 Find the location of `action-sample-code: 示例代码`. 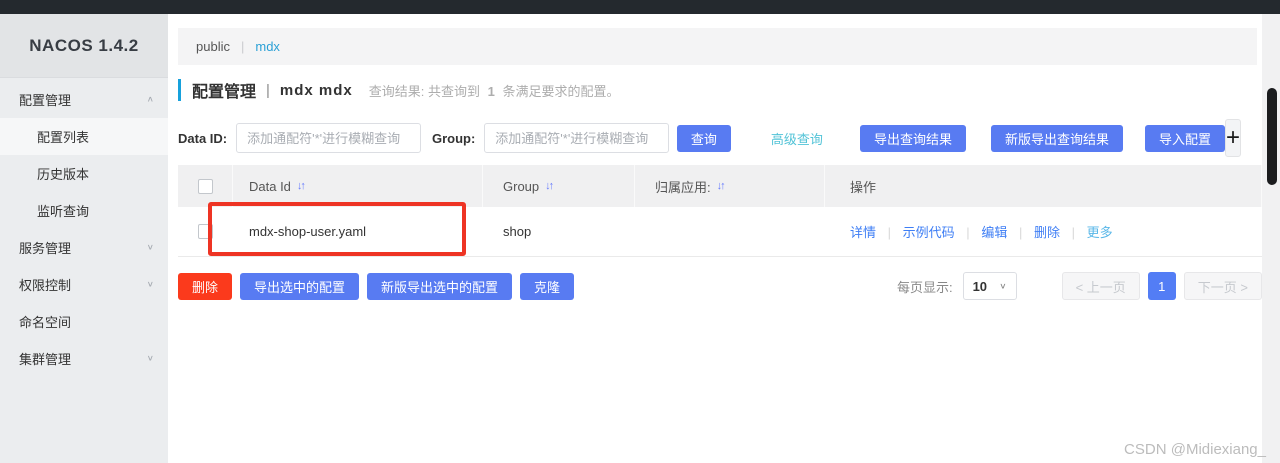

action-sample-code: 示例代码 is located at coordinates (929, 232).